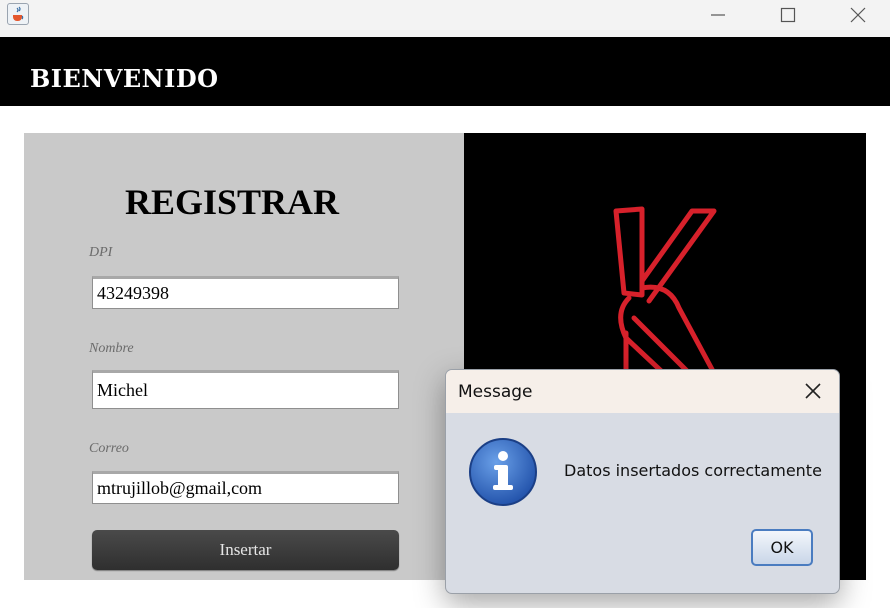 This screenshot has width=890, height=608. I want to click on correo-field: mtrujillob@gmail,com, so click(245, 487).